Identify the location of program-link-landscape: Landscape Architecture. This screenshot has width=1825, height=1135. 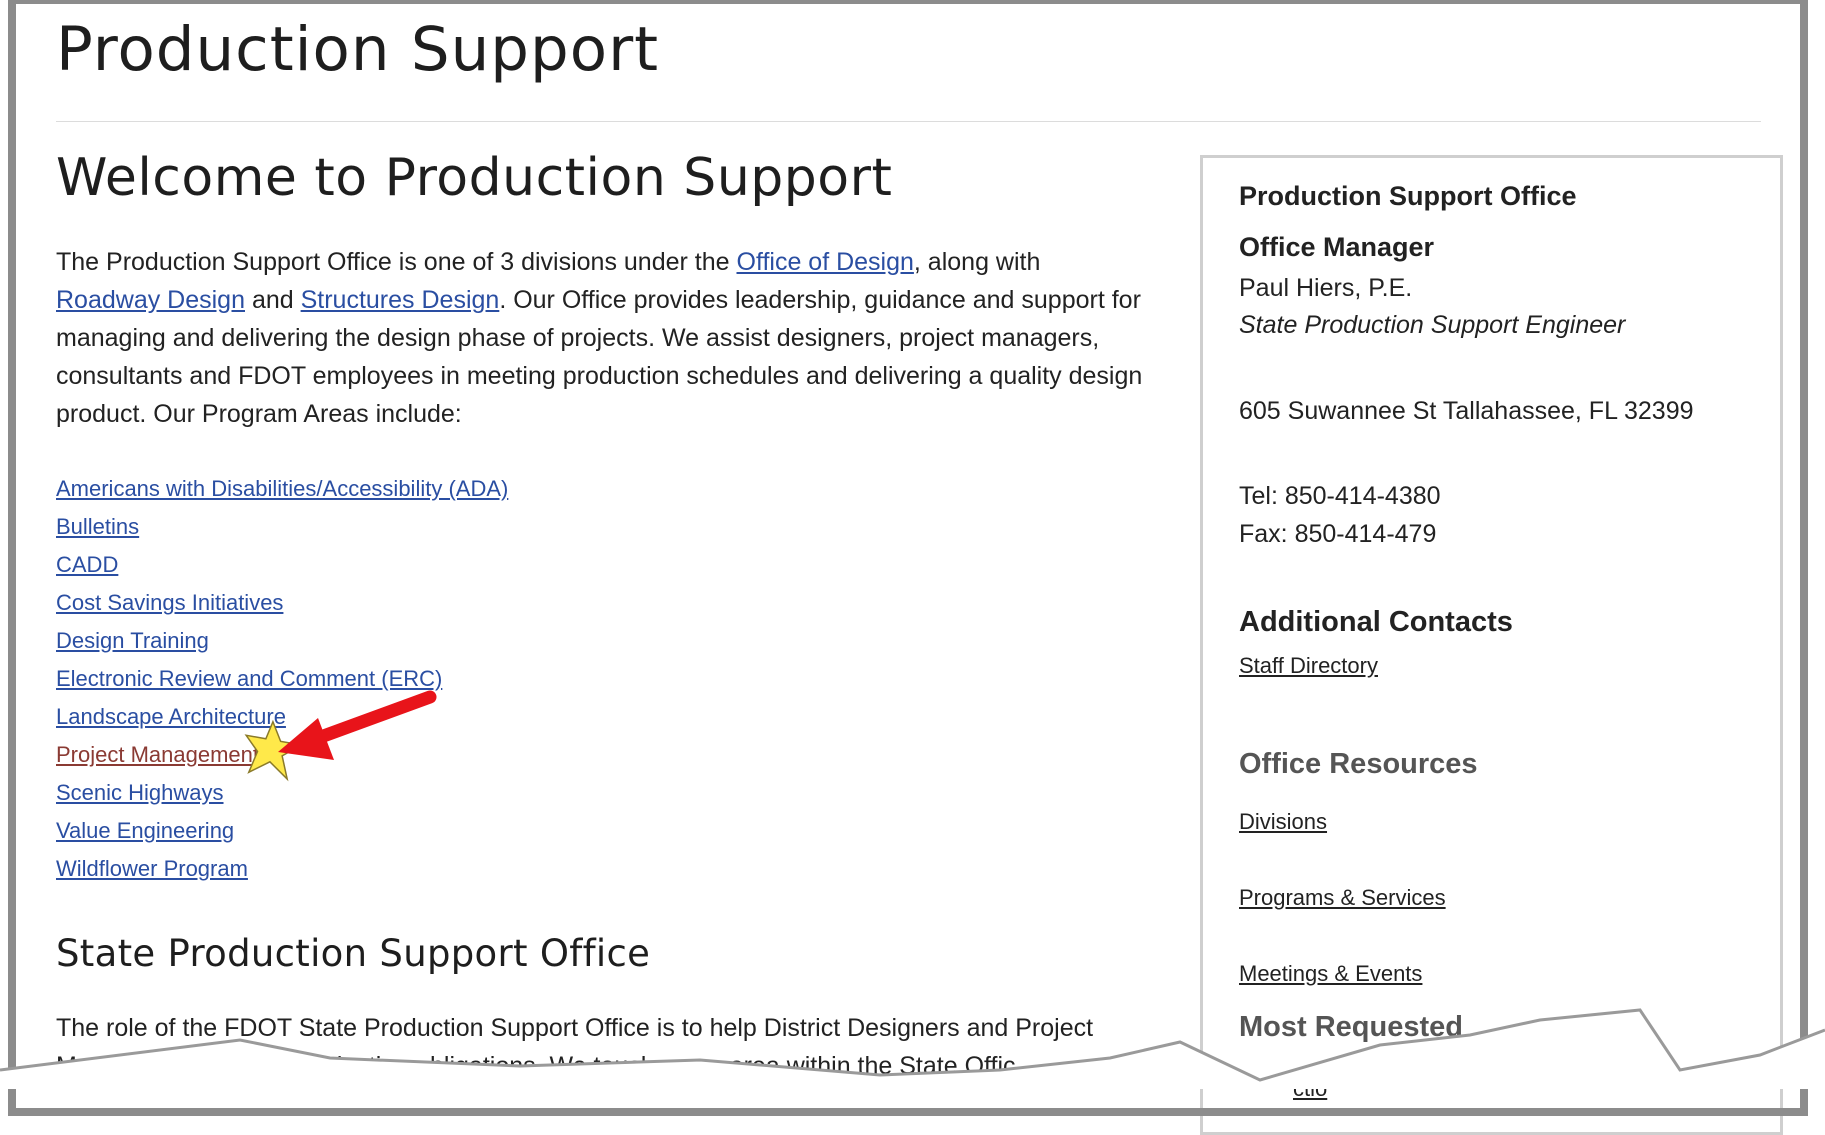
(171, 716).